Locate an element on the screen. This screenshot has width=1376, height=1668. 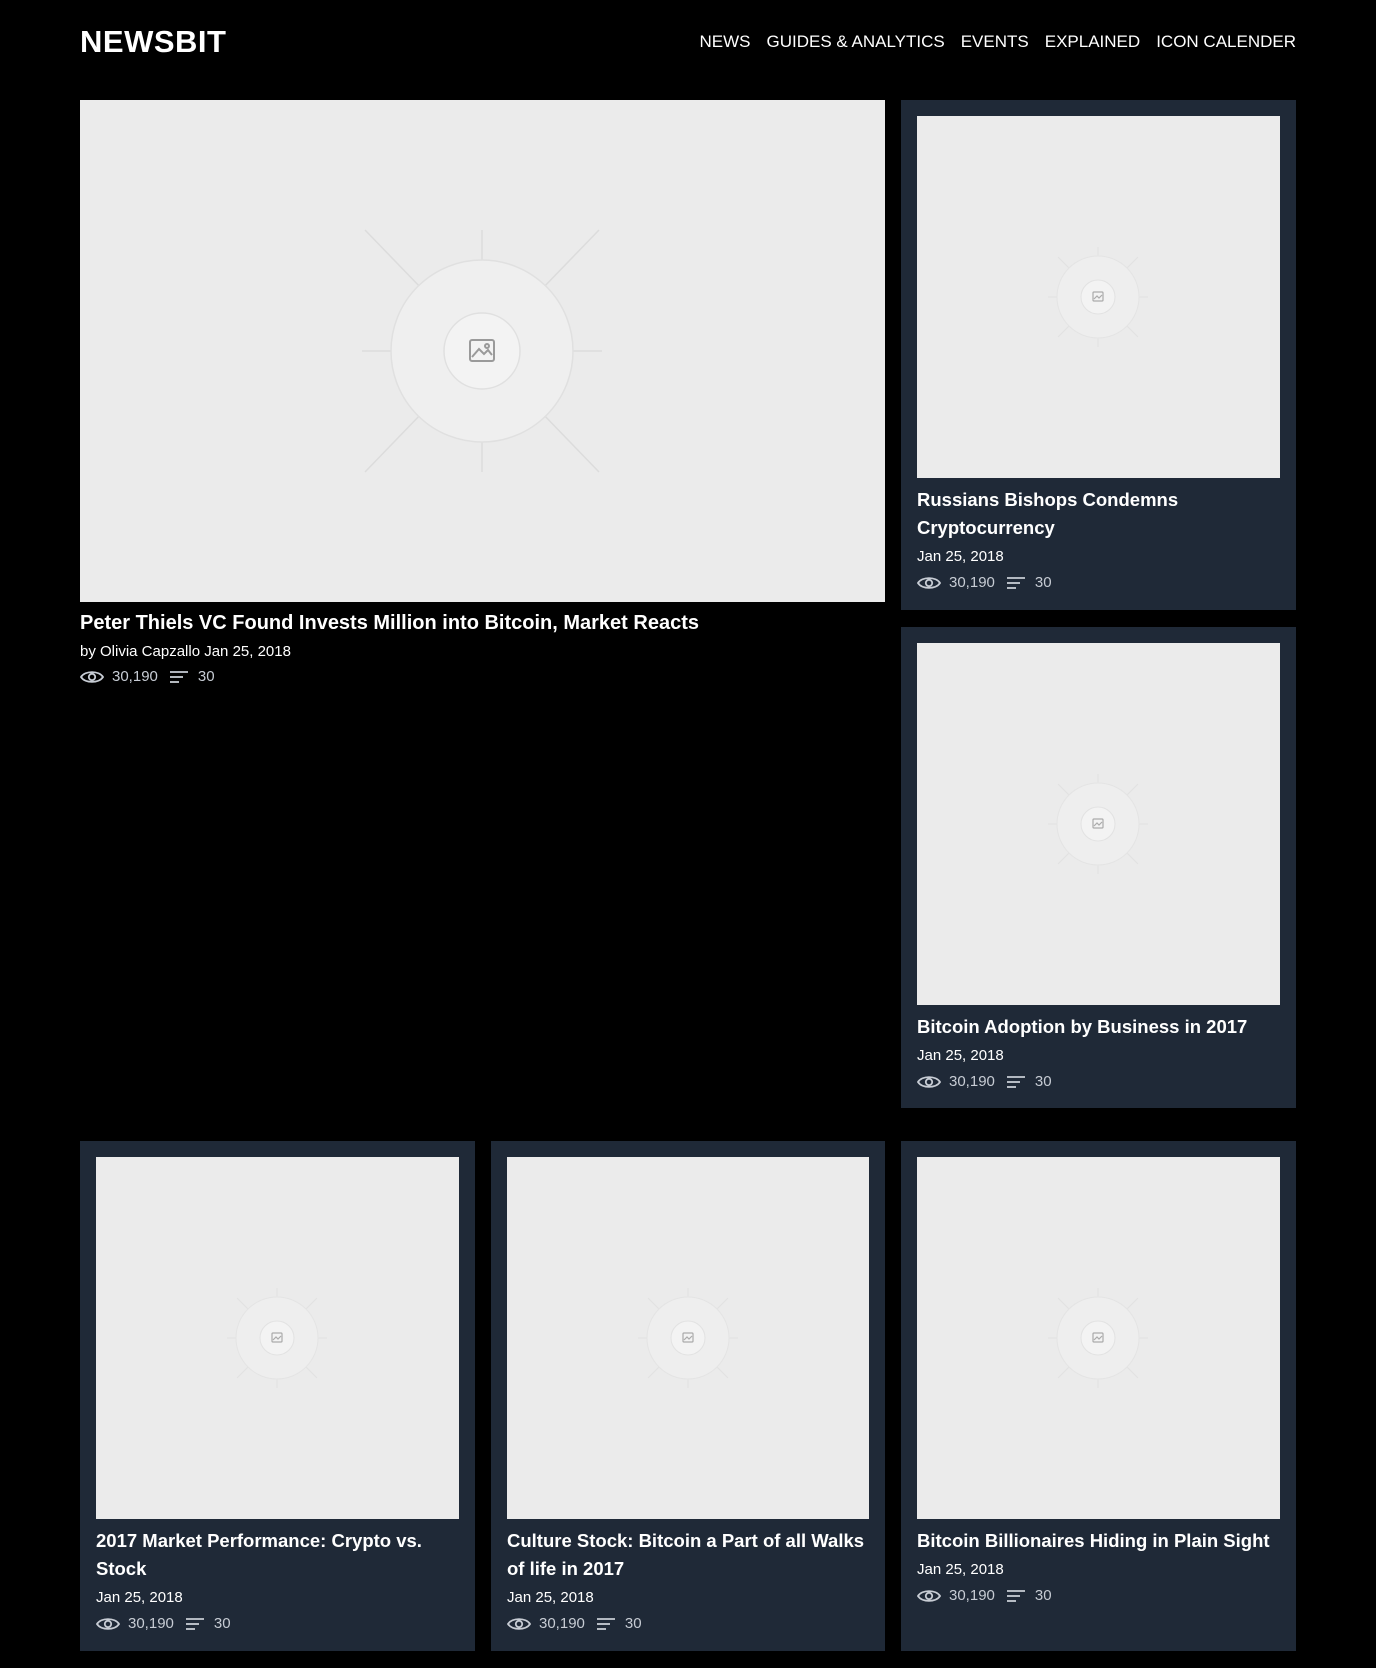
hero-byline: by Olivia Capzallo Jan 25, 2018 is located at coordinates (185, 651).